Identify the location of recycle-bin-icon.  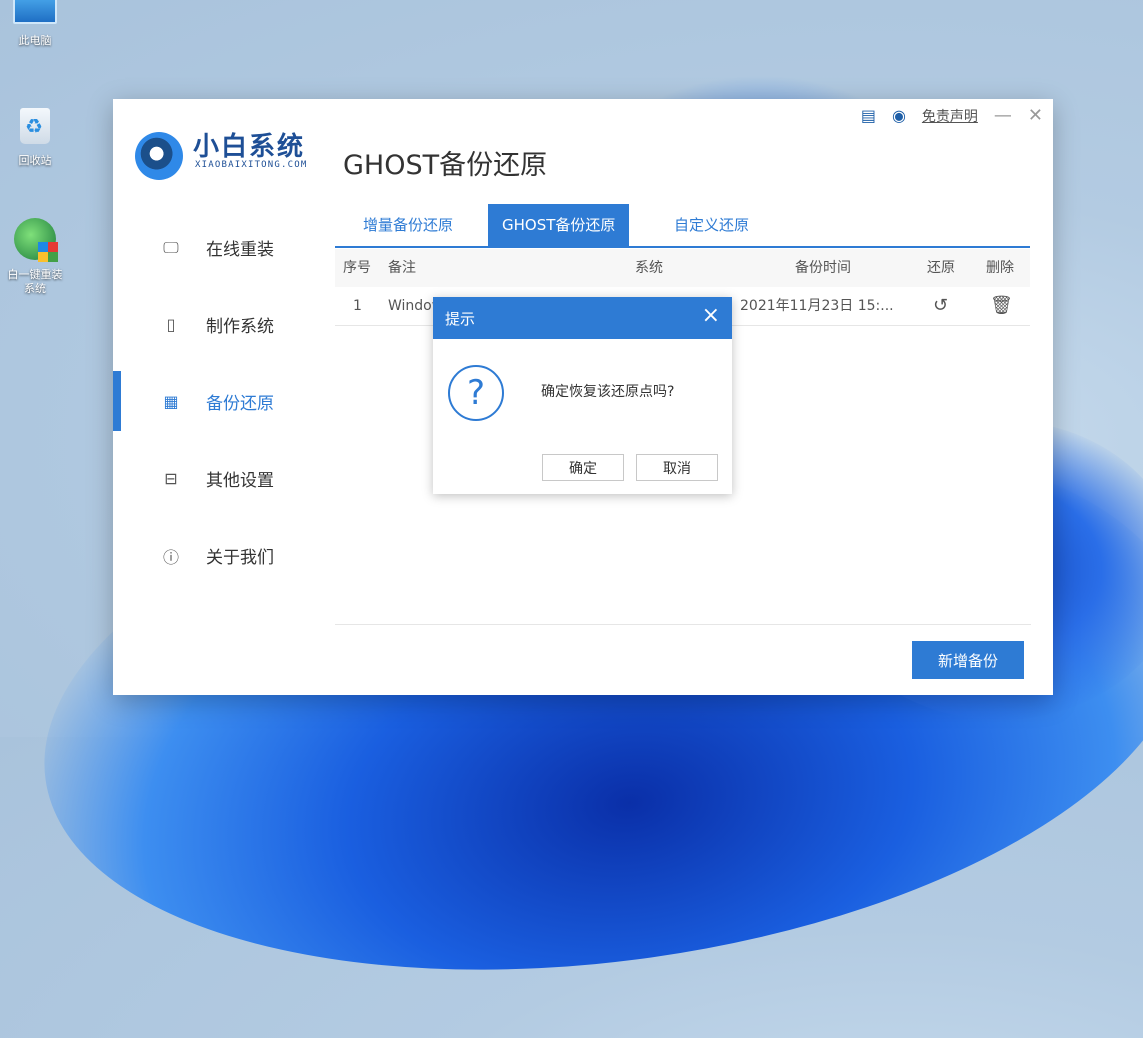
(35, 126).